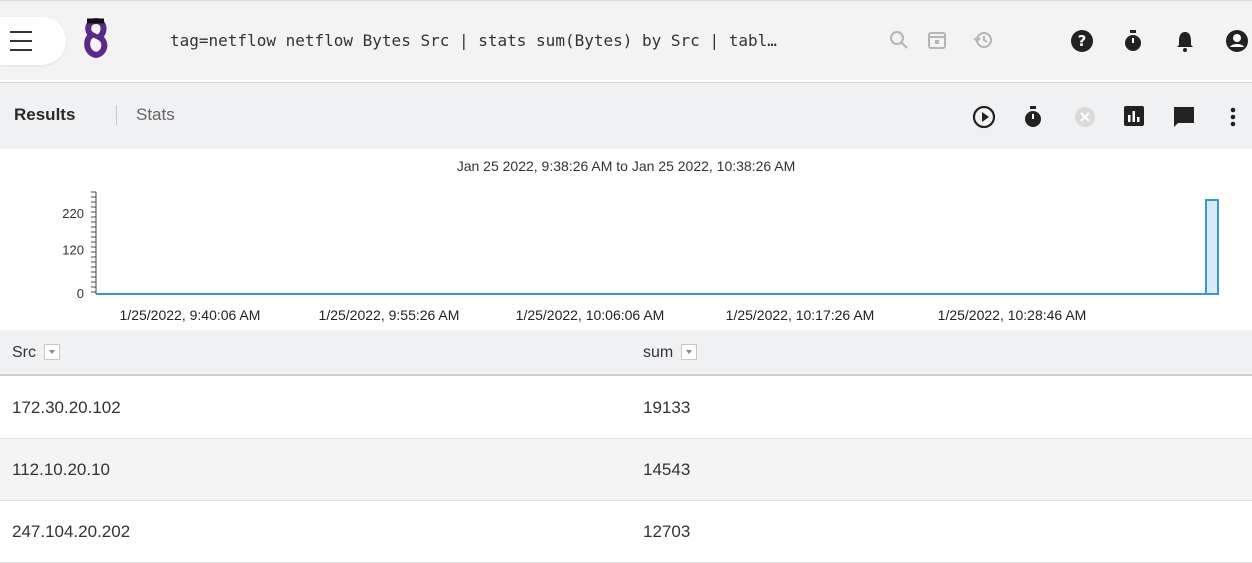  What do you see at coordinates (626, 408) in the screenshot?
I see `table-row: 172.30.20.102 19133` at bounding box center [626, 408].